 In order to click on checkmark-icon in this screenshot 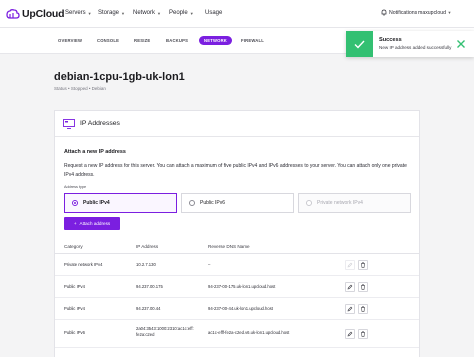, I will do `click(359, 44)`.